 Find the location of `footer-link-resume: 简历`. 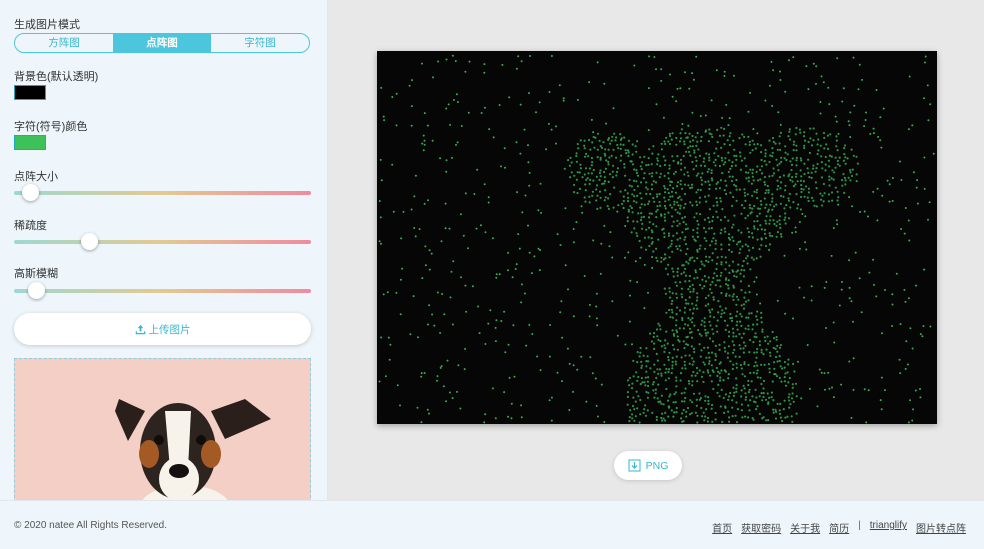

footer-link-resume: 简历 is located at coordinates (839, 527).